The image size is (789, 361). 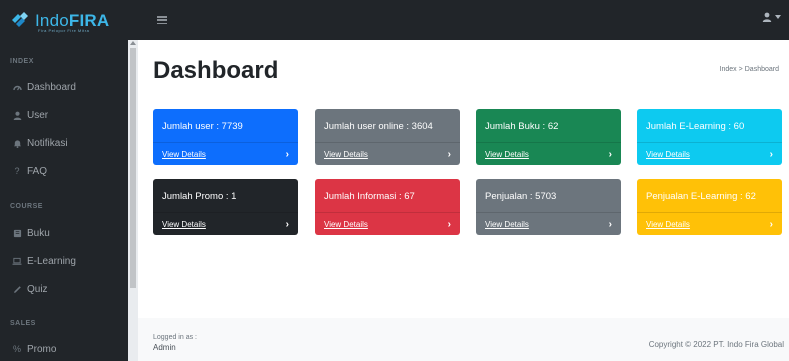 What do you see at coordinates (133, 43) in the screenshot?
I see `scroll-up-arrow-icon` at bounding box center [133, 43].